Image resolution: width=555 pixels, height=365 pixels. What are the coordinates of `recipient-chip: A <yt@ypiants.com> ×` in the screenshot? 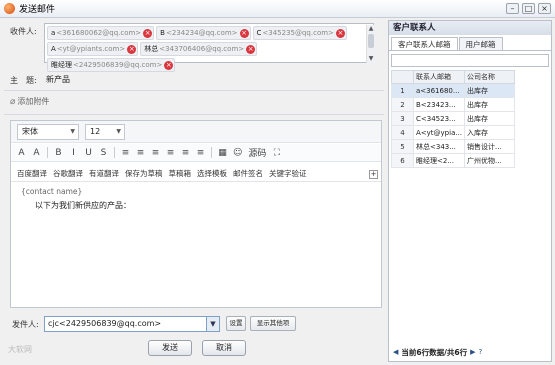 It's located at (93, 49).